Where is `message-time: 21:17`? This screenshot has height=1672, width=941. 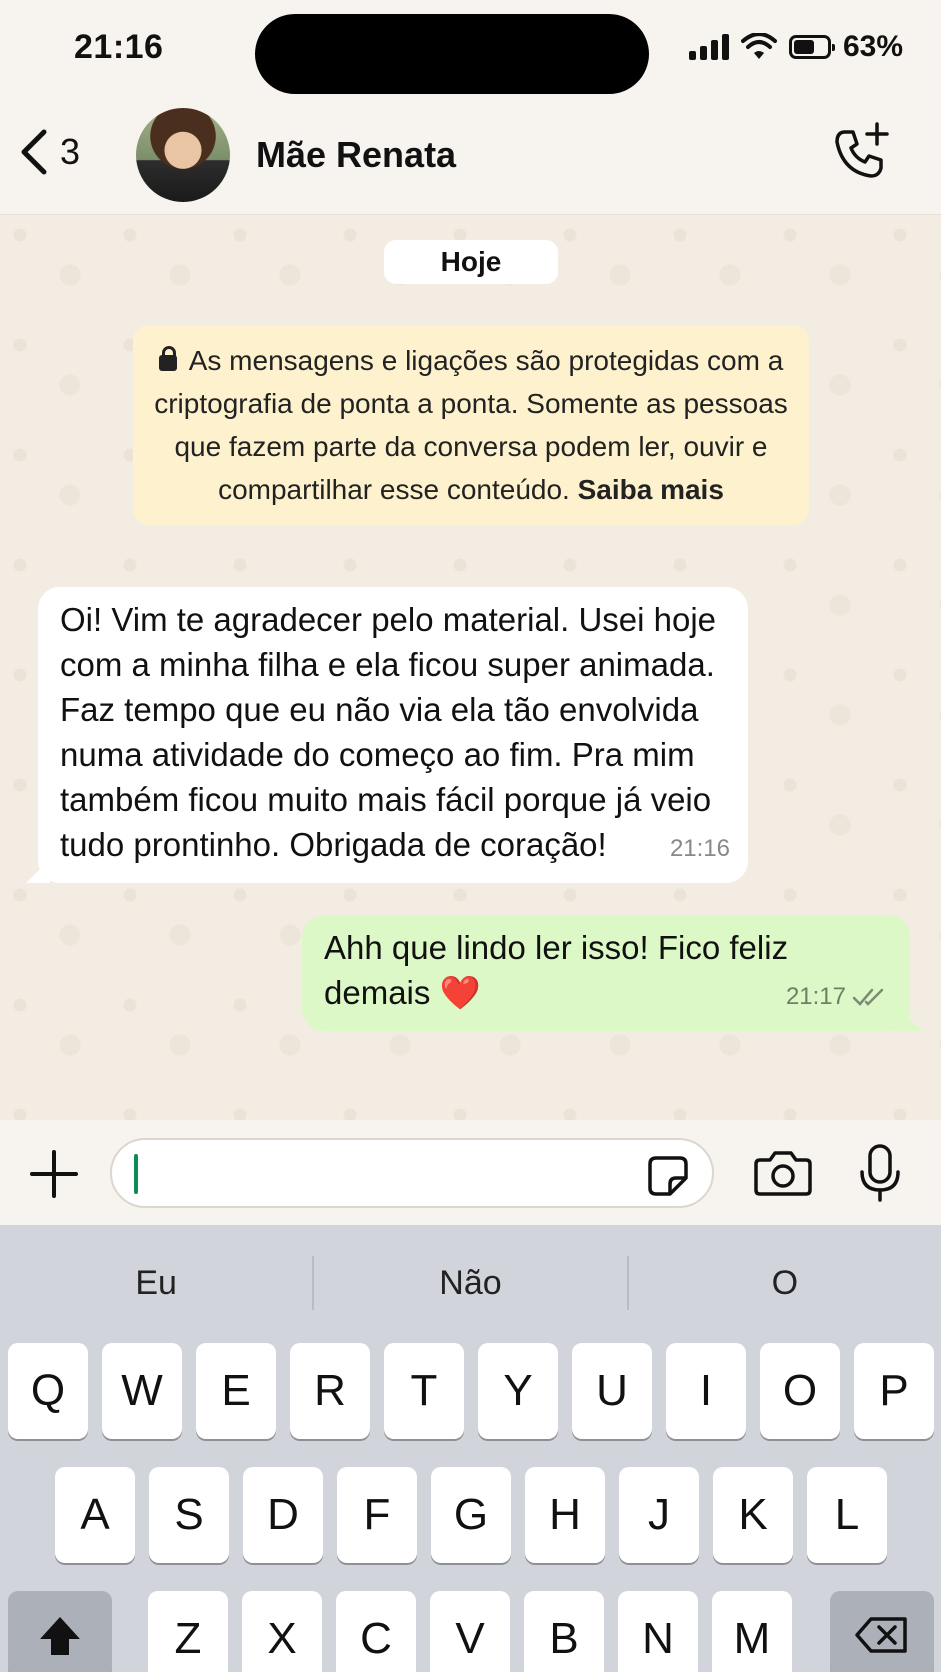 message-time: 21:17 is located at coordinates (815, 996).